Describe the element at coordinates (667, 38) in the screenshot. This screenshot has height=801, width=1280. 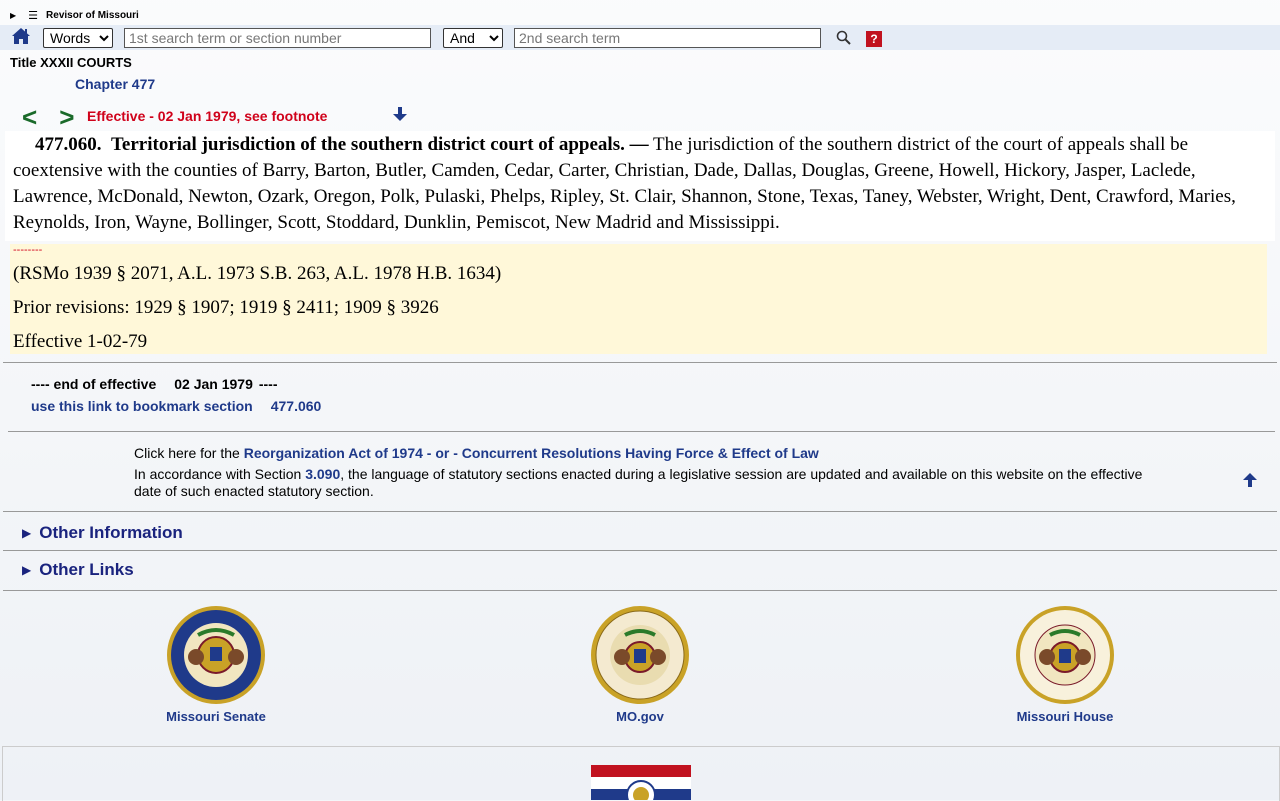
I see `search-term-2-input` at that location.